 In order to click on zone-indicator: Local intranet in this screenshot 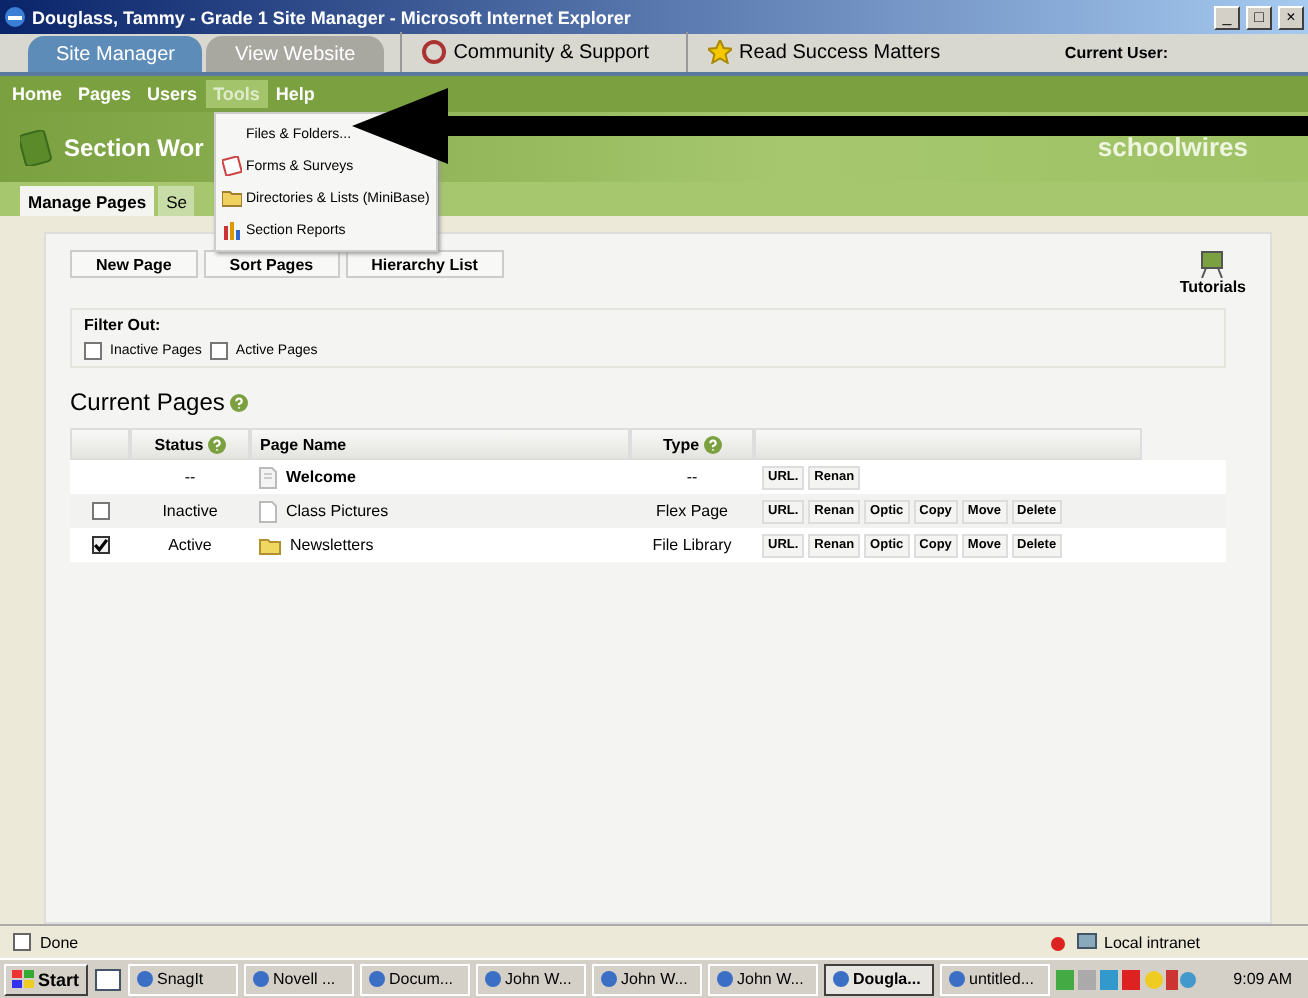, I will do `click(1186, 942)`.